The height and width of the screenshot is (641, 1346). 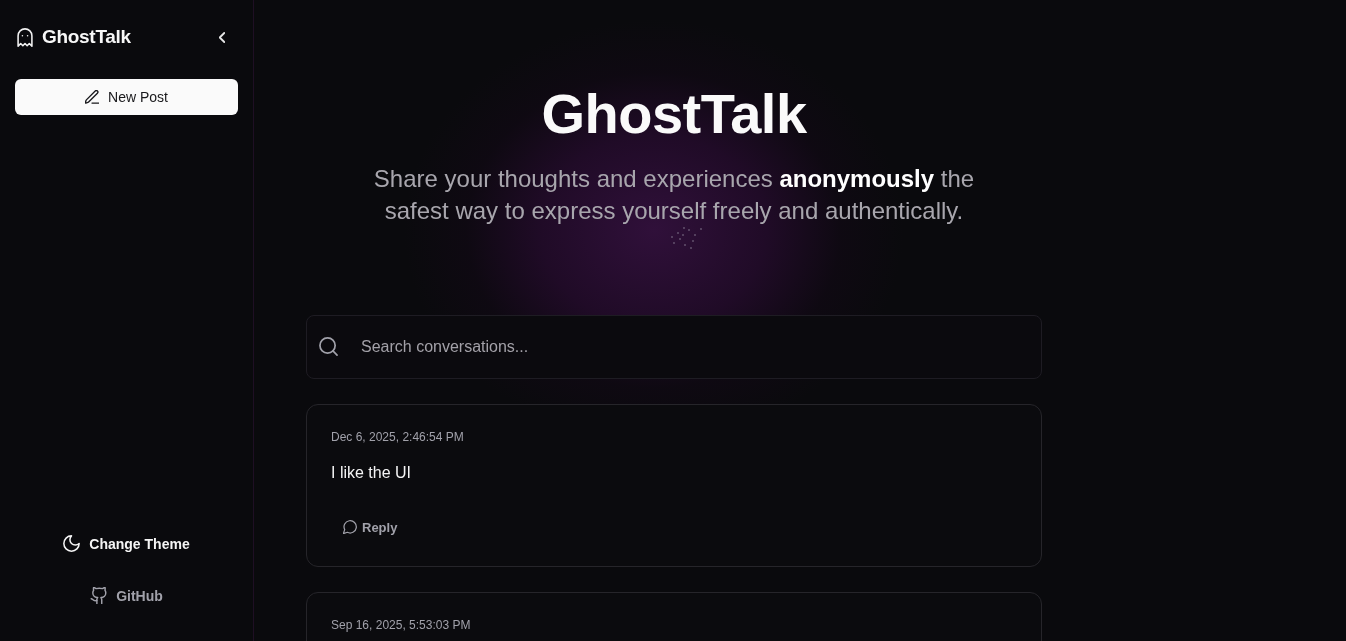 I want to click on reply-button: Reply, so click(x=370, y=527).